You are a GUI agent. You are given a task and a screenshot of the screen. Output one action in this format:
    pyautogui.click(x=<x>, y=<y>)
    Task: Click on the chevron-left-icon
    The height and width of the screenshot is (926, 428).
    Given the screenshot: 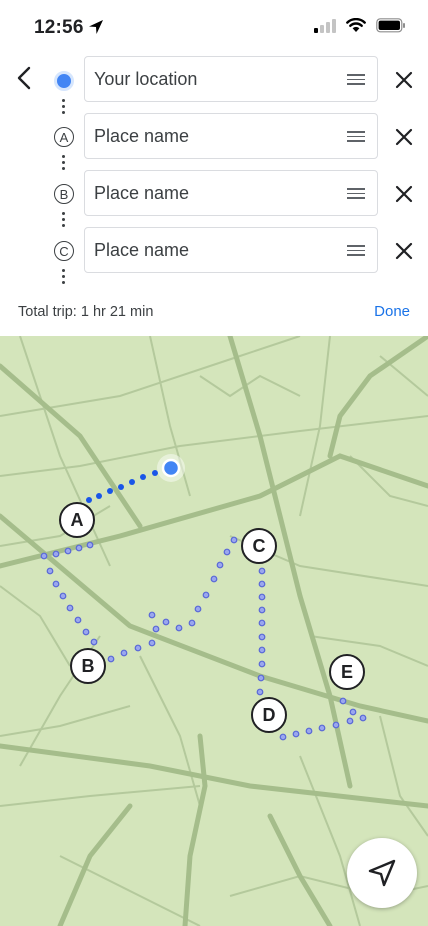 What is the action you would take?
    pyautogui.click(x=24, y=78)
    